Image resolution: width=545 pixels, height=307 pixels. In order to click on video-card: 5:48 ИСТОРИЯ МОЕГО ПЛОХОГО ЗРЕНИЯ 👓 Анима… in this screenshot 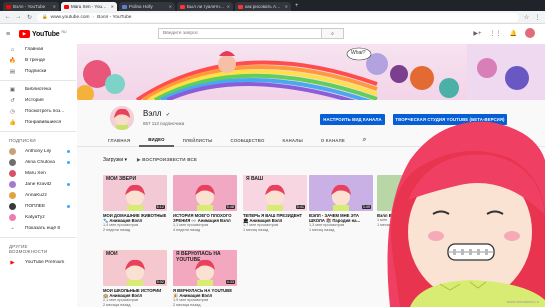, I will do `click(205, 204)`.